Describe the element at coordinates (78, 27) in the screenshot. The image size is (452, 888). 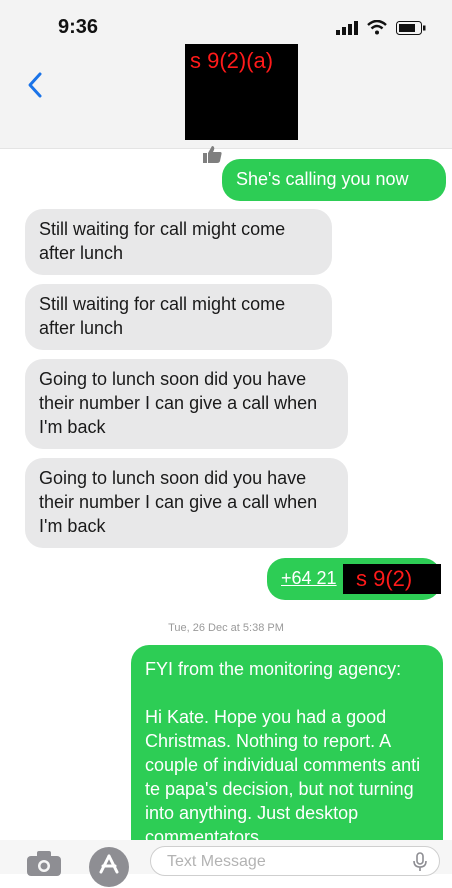
I see `status-time: 9:36` at that location.